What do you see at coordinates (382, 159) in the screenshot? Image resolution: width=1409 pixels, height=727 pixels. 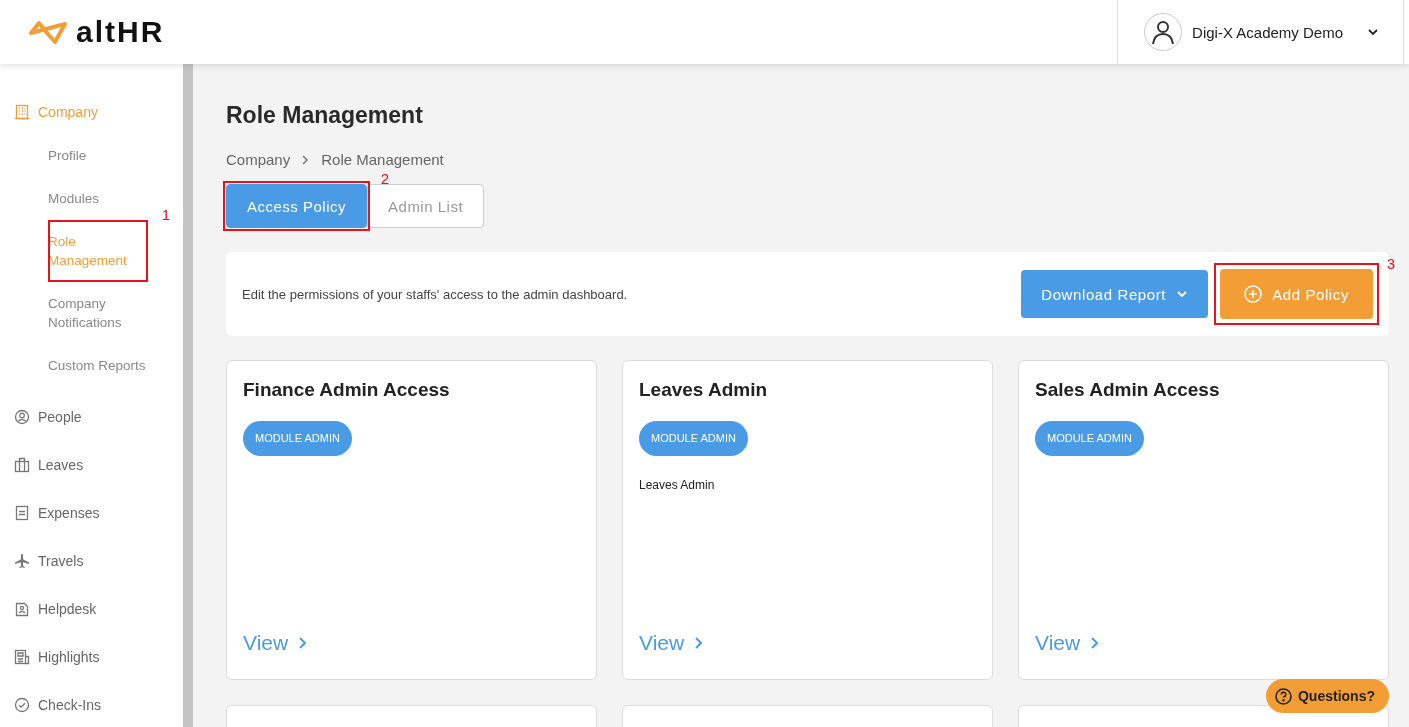 I see `breadcrumb-item: Role Management` at bounding box center [382, 159].